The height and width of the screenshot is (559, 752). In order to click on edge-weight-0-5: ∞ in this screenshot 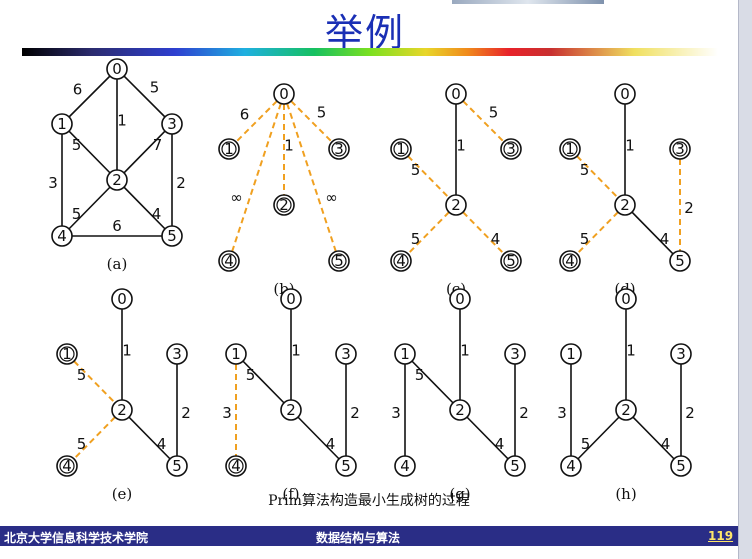, I will do `click(331, 198)`.